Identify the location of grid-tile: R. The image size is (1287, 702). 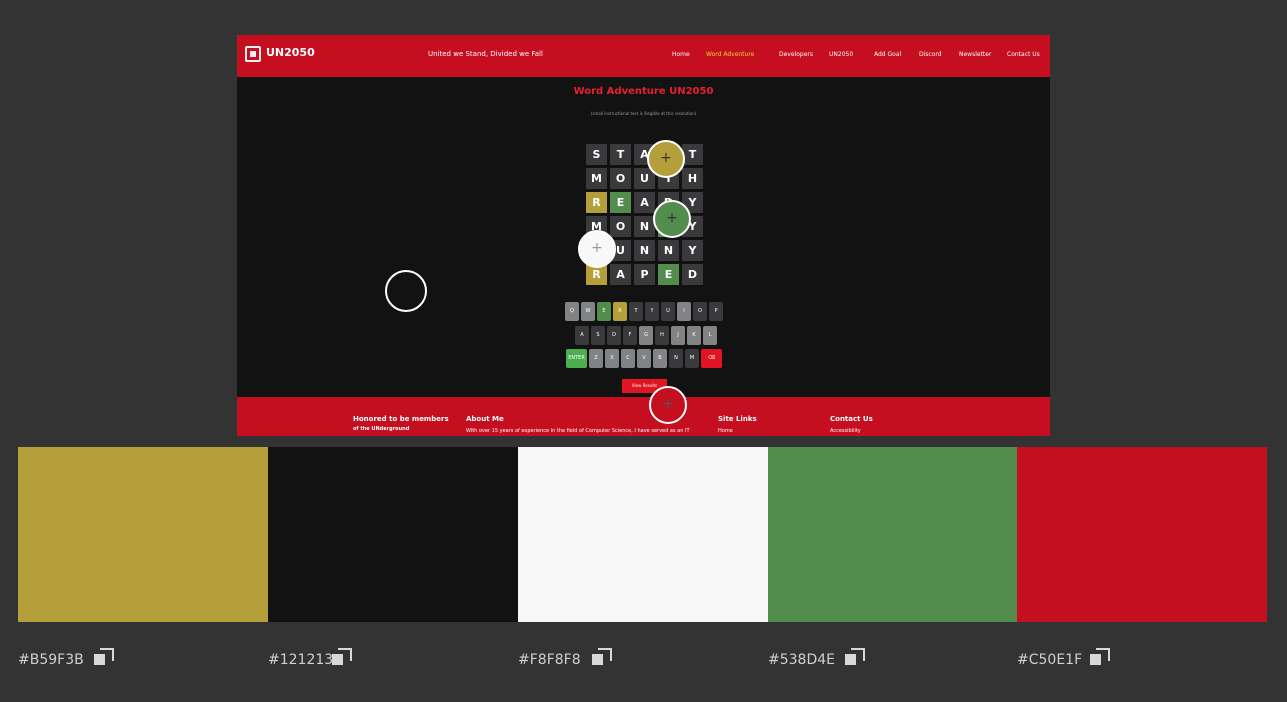
(596, 202).